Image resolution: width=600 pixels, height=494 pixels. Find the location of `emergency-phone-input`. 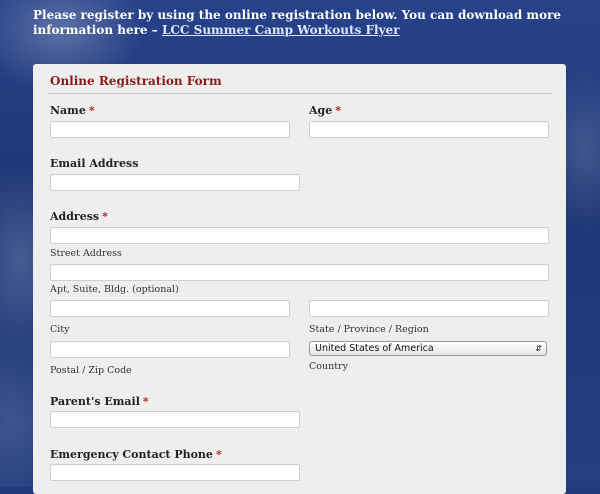

emergency-phone-input is located at coordinates (175, 472).